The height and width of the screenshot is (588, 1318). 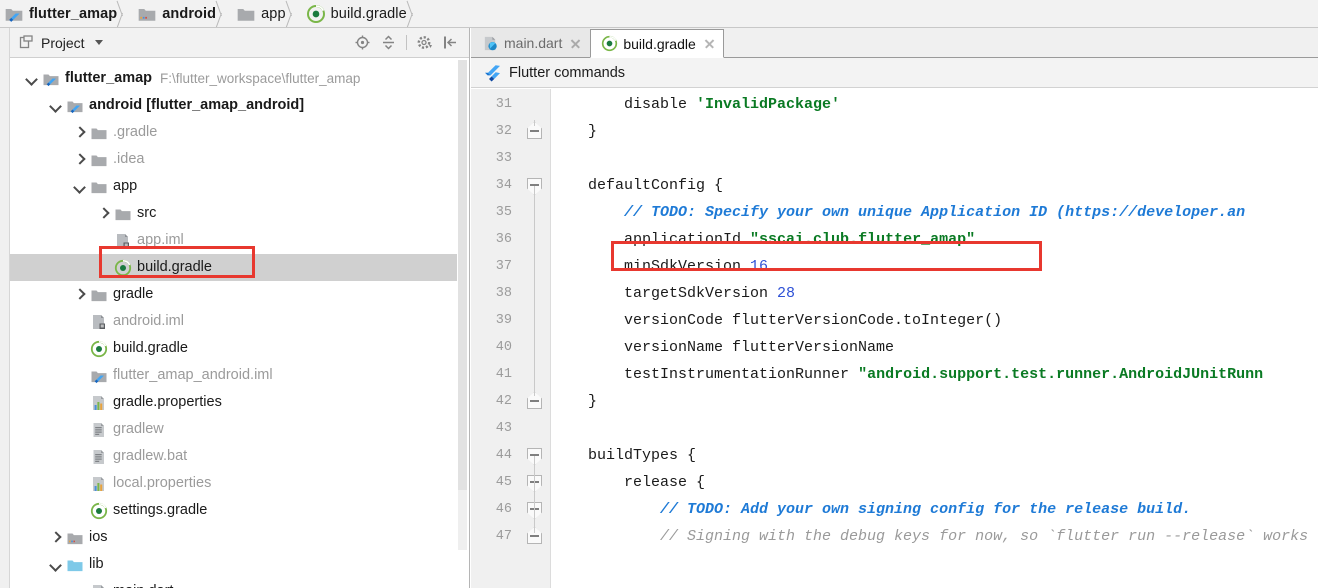 I want to click on project-view-icon, so click(x=26, y=42).